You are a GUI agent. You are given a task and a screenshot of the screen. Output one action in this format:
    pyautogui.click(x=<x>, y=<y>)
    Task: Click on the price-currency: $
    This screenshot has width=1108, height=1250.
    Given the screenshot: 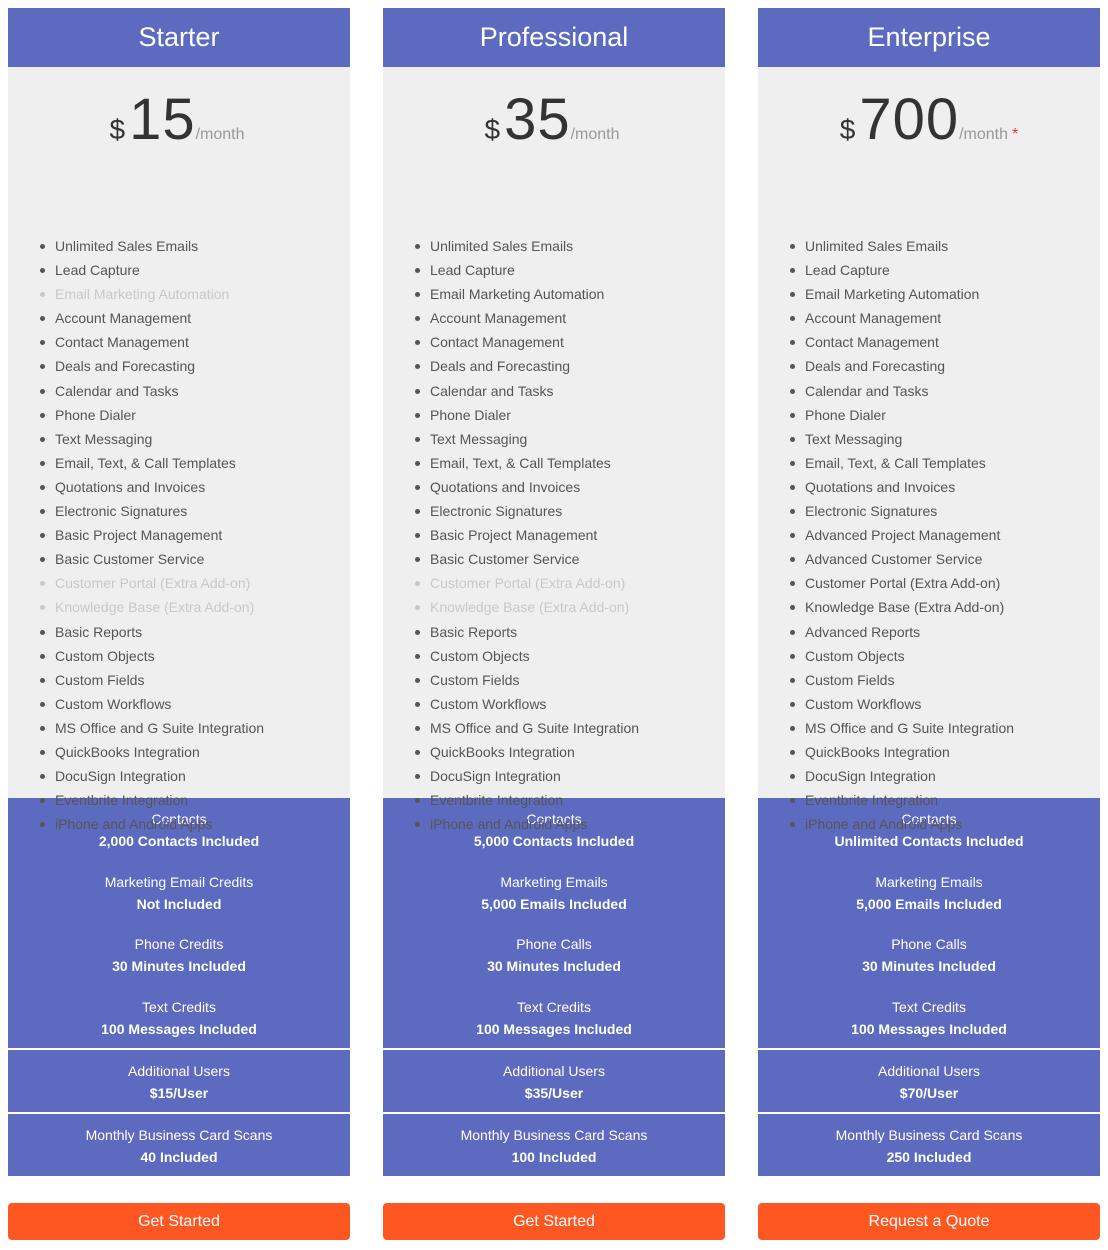 What is the action you would take?
    pyautogui.click(x=847, y=129)
    